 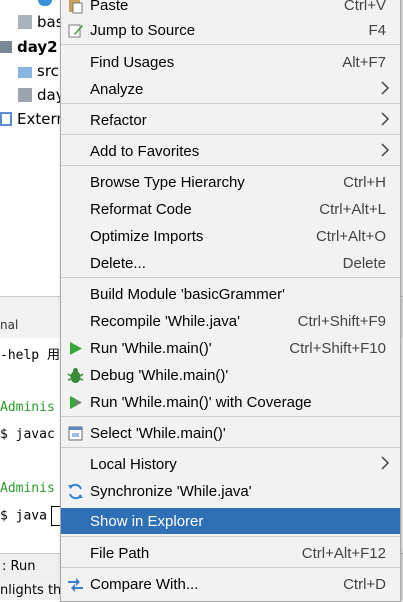 I want to click on menu-item-browse-type-hierarchy: Browse Type Hierarchy Ctrl+H, so click(x=230, y=182).